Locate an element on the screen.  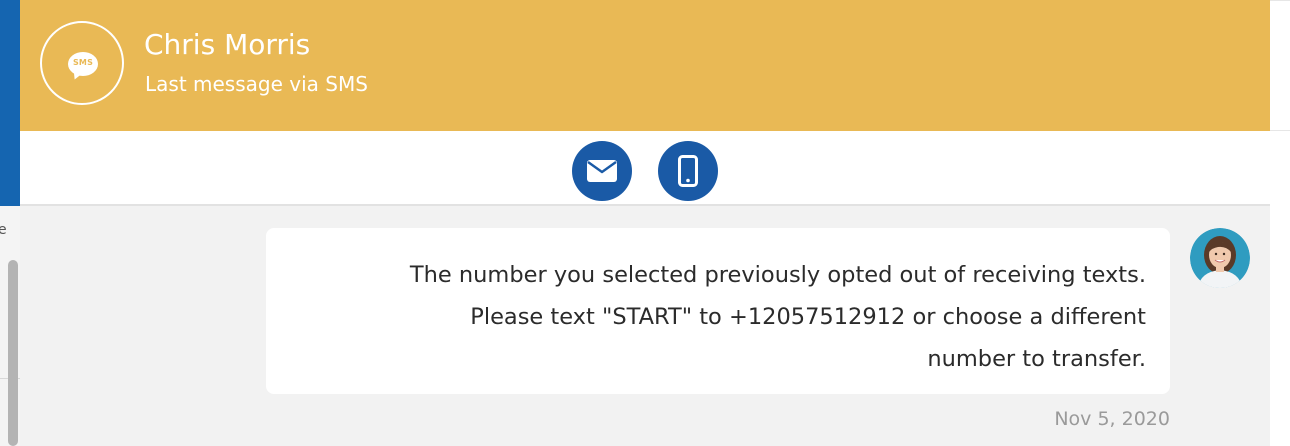
sms-button is located at coordinates (688, 171).